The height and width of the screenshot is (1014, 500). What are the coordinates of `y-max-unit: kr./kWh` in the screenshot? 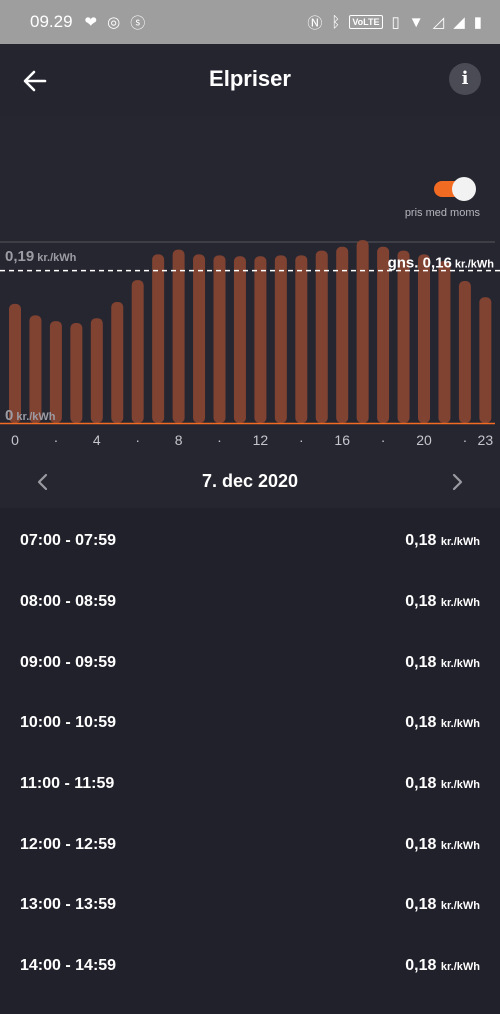 It's located at (55, 258).